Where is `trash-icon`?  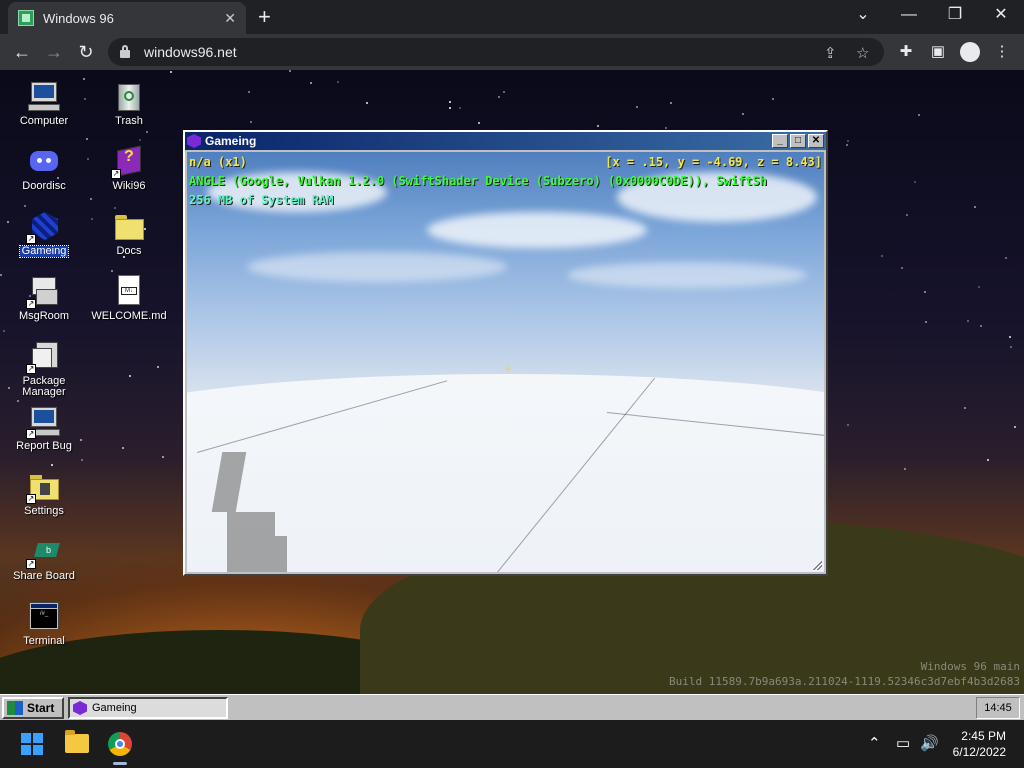 trash-icon is located at coordinates (129, 96).